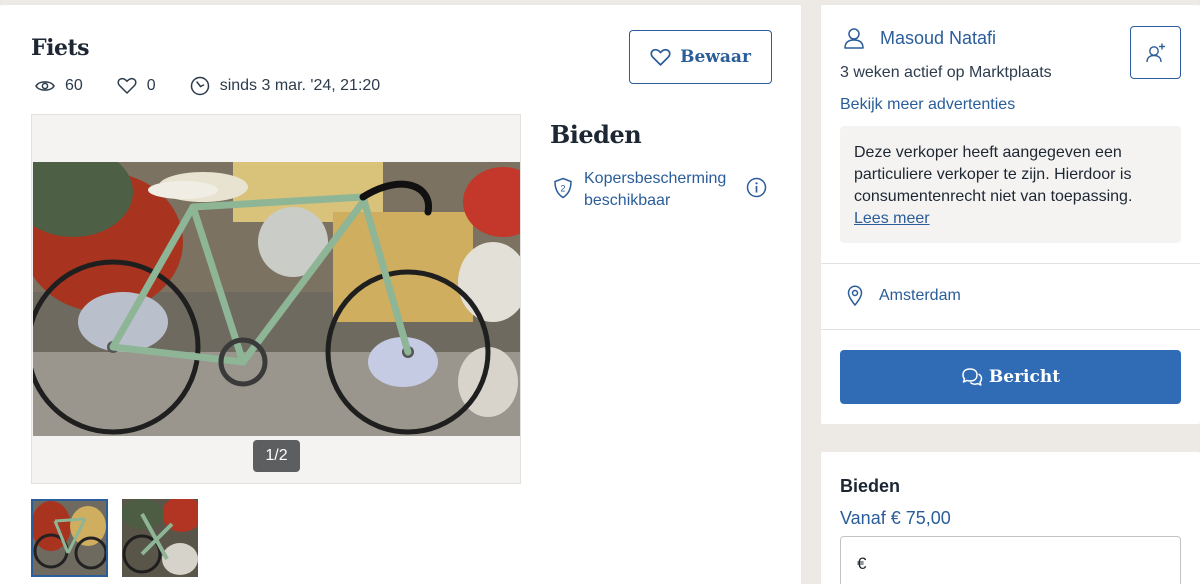  What do you see at coordinates (855, 295) in the screenshot?
I see `location-pin-icon` at bounding box center [855, 295].